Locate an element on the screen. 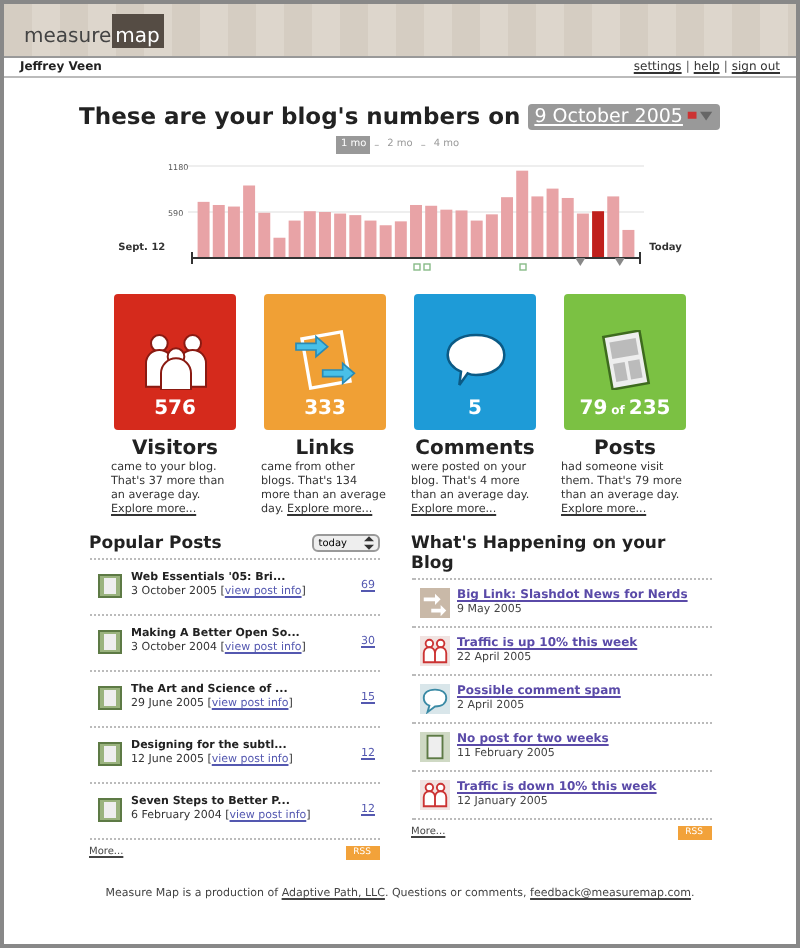  stat-count: 5 is located at coordinates (475, 409).